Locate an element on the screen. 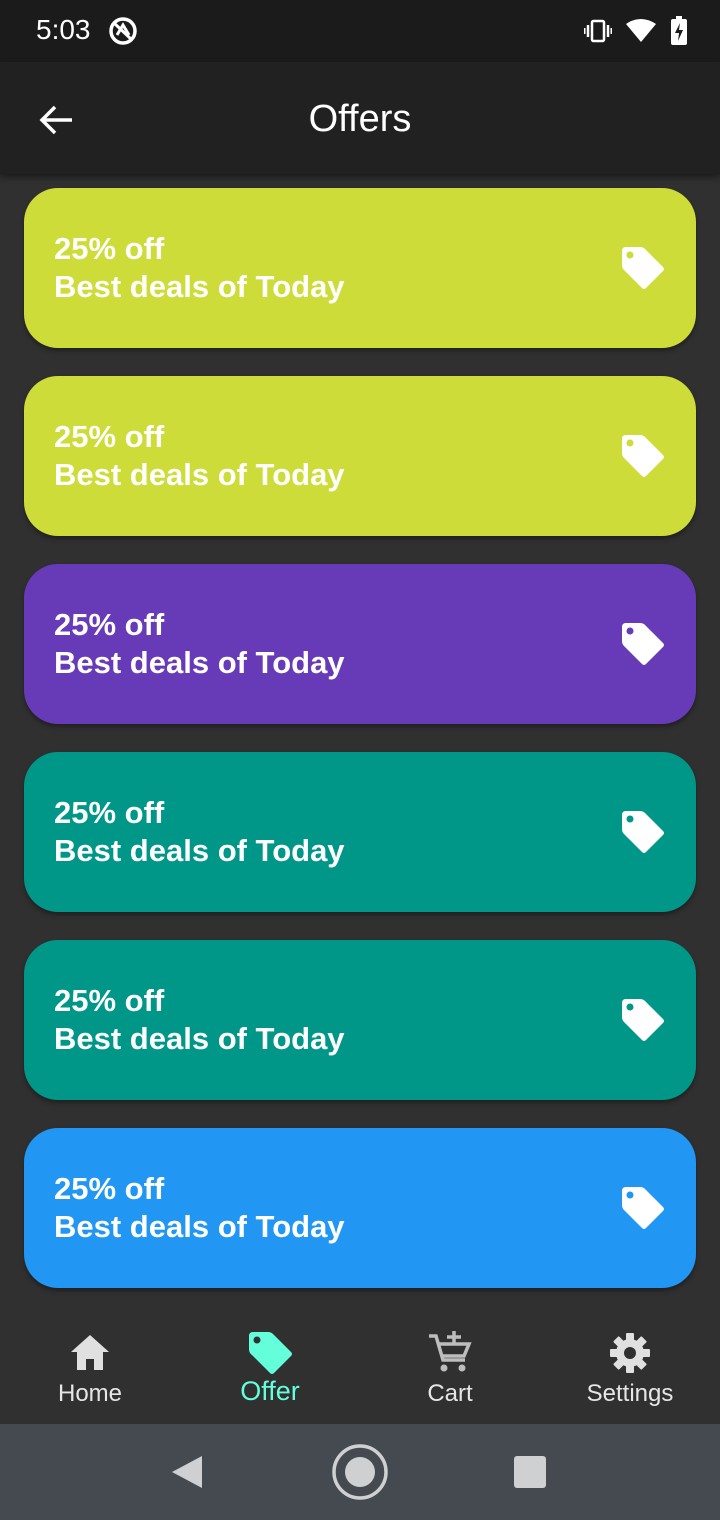 The image size is (720, 1520). page-title: Offers is located at coordinates (360, 119).